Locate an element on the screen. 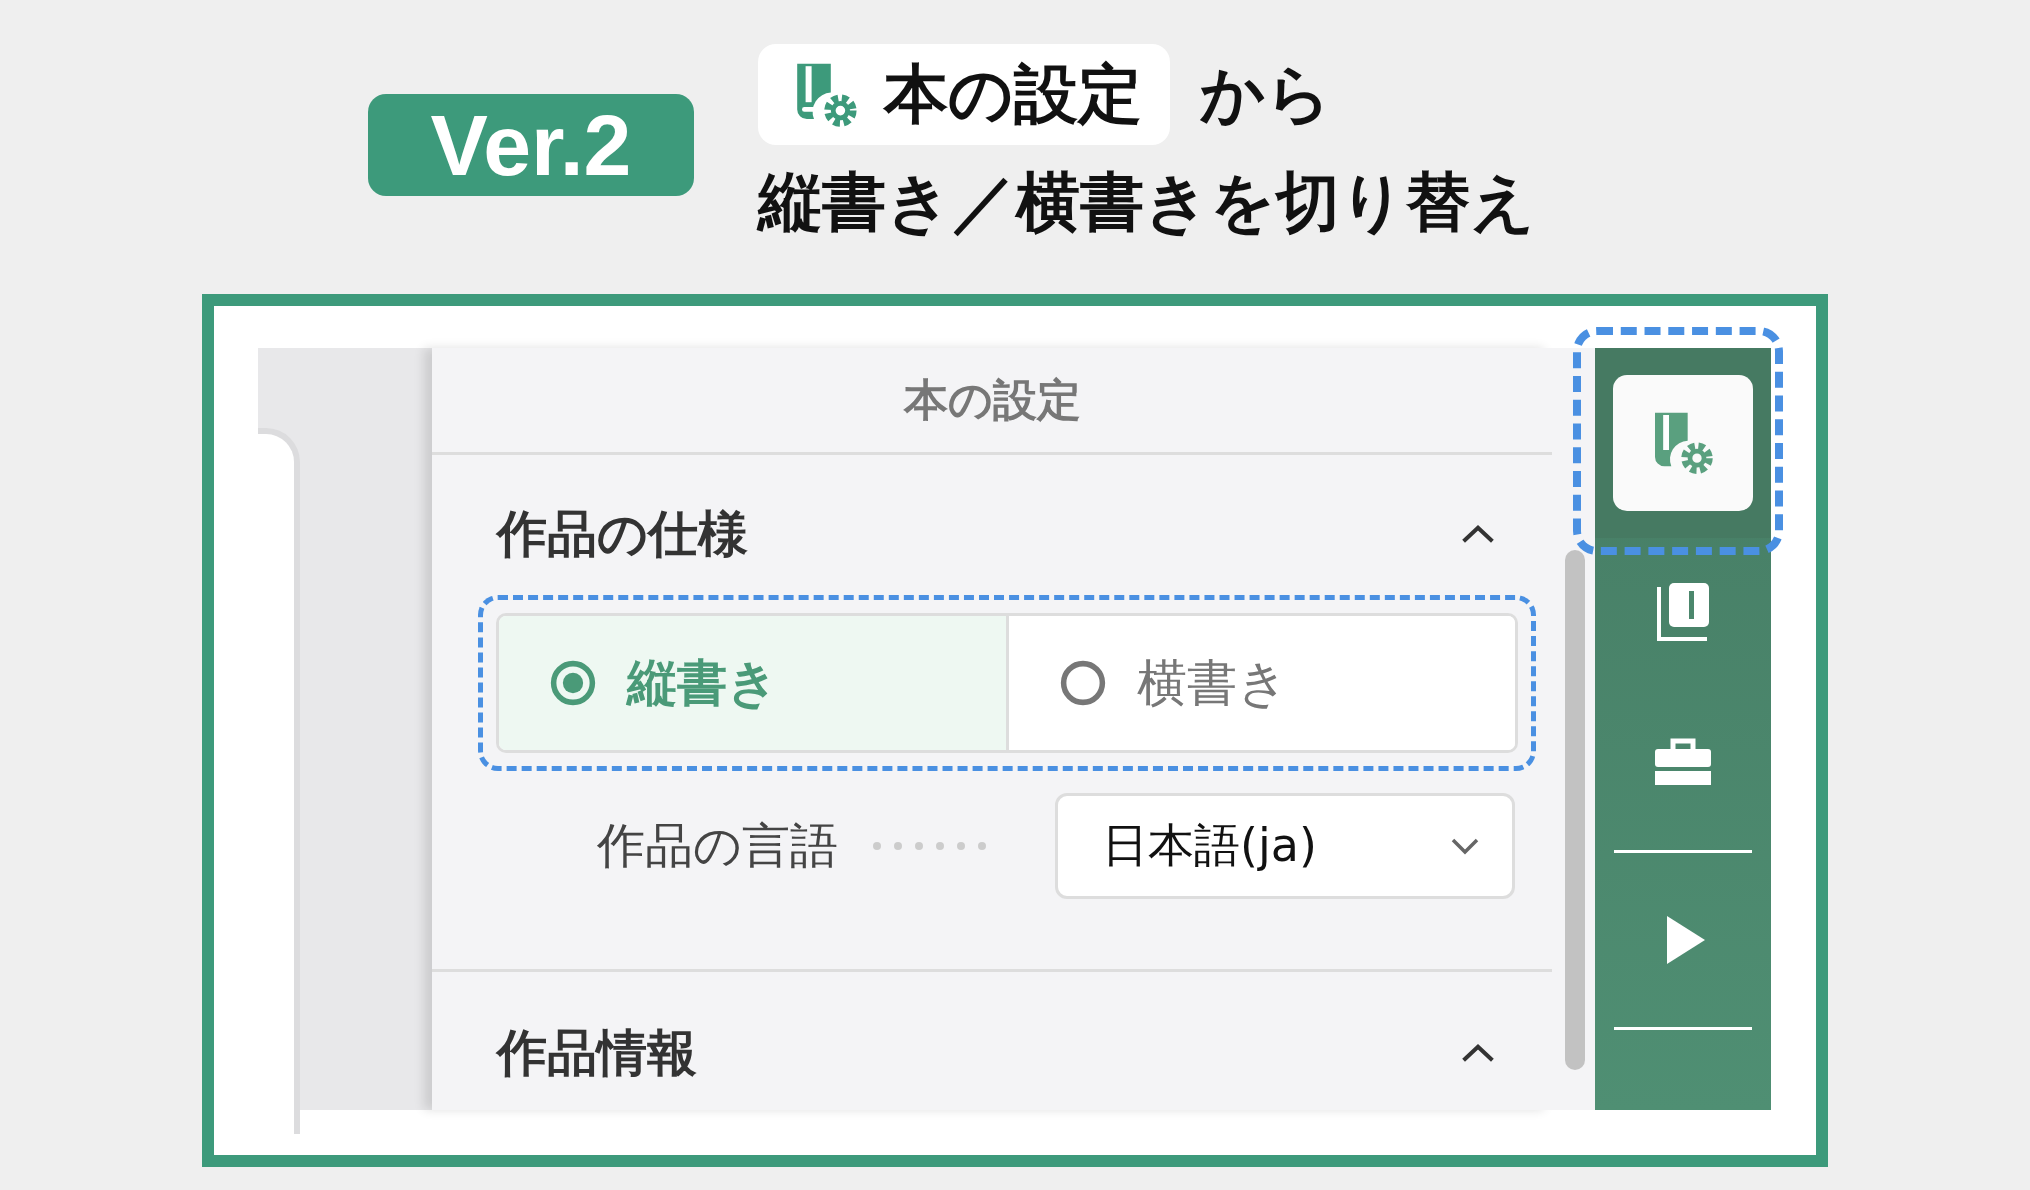 The height and width of the screenshot is (1190, 2030). section-title: 作品情報 is located at coordinates (597, 1053).